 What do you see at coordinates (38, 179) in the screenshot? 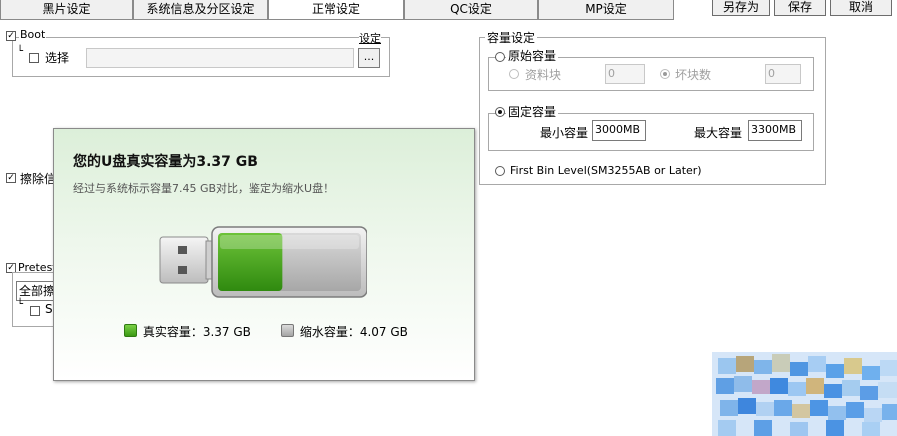
I see `erase-label: 擦除信` at bounding box center [38, 179].